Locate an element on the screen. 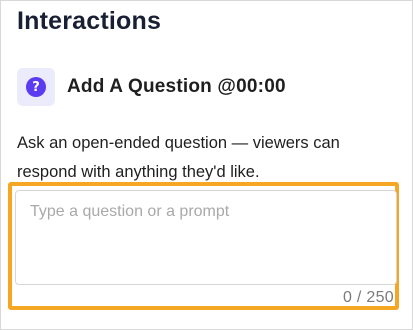  question-header: ? Add A Question @00:00 is located at coordinates (151, 87).